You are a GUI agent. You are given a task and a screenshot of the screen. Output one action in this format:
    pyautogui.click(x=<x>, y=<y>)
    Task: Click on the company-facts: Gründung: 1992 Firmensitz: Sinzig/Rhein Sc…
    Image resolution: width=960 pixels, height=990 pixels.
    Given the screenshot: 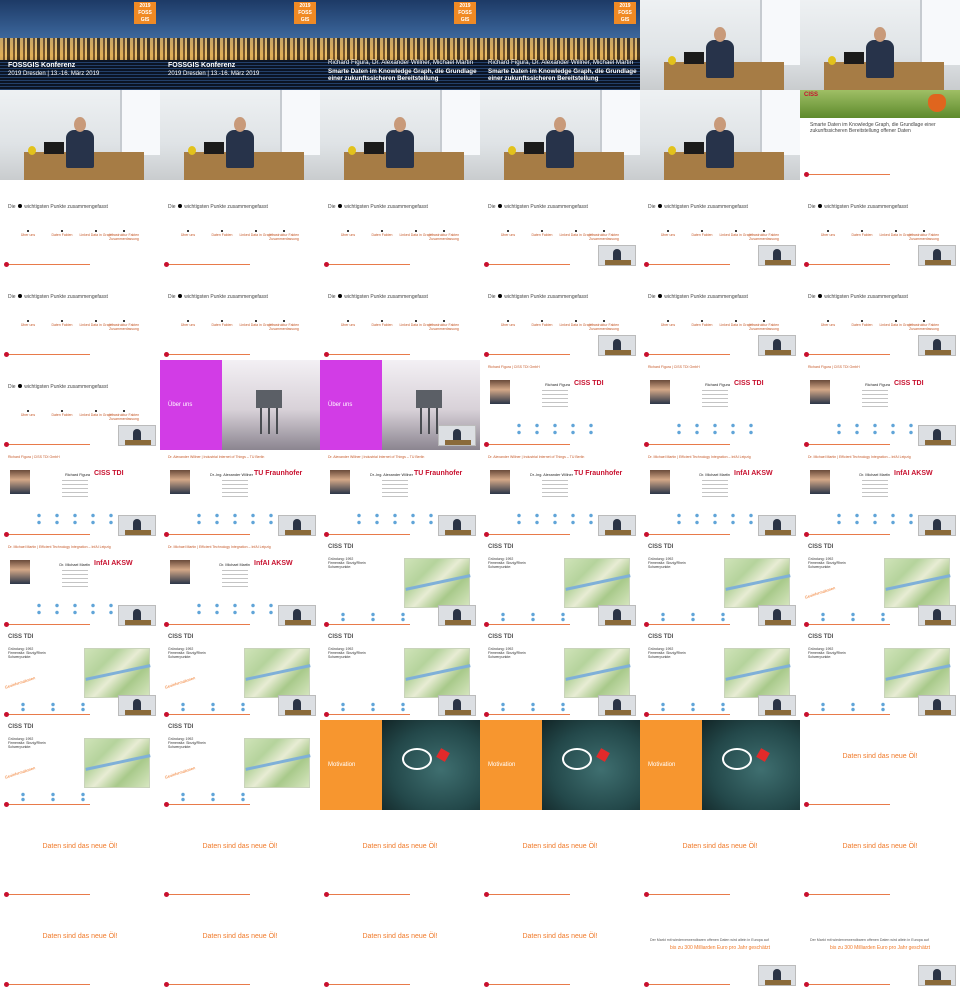 What is the action you would take?
    pyautogui.click(x=203, y=743)
    